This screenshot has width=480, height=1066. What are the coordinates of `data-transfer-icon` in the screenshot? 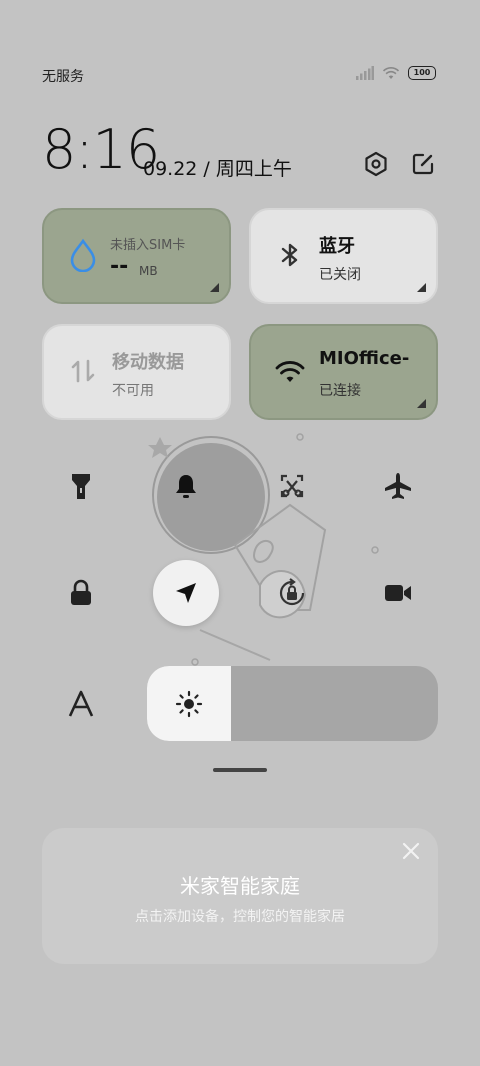 It's located at (83, 371).